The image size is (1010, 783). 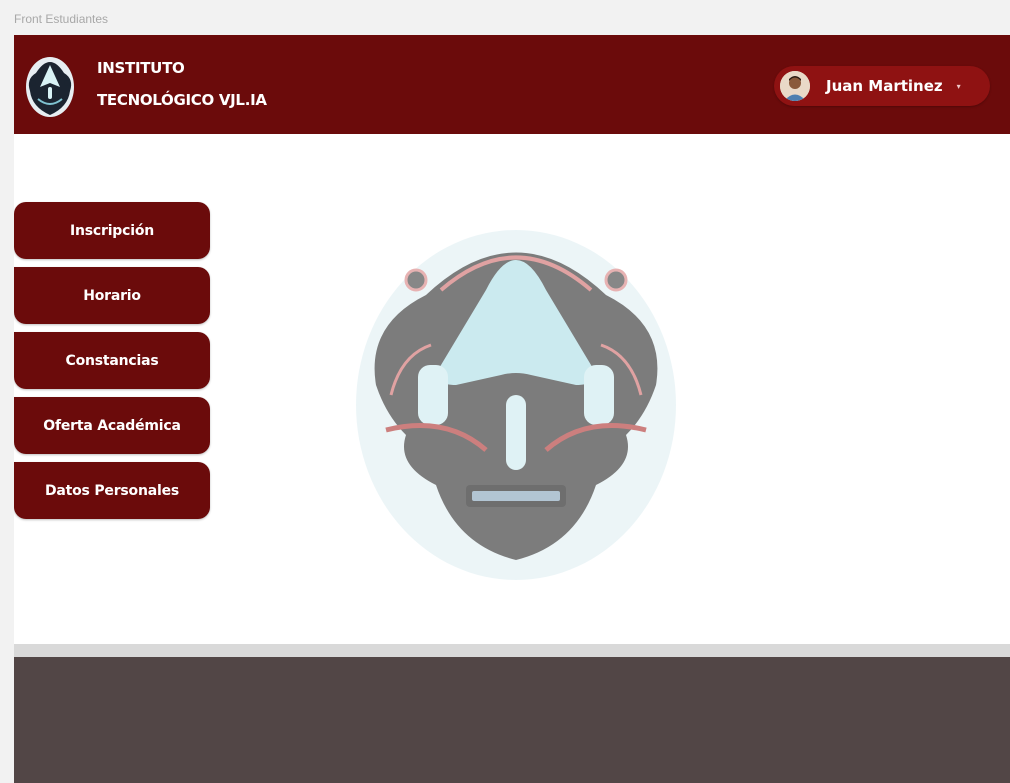 I want to click on institute-logo-icon, so click(x=50, y=85).